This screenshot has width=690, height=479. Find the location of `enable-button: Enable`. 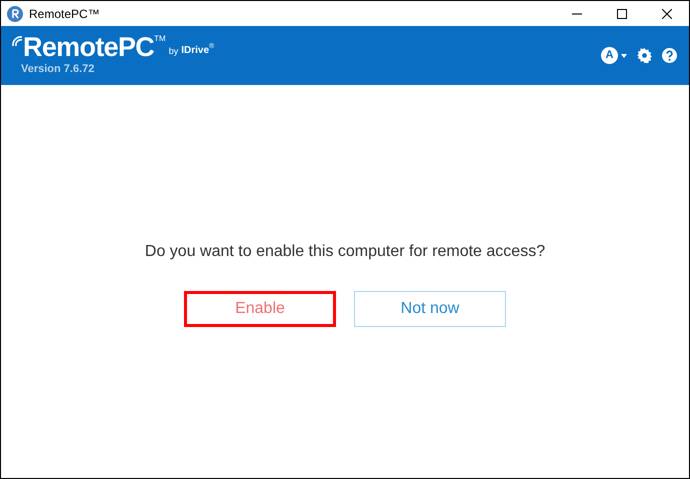

enable-button: Enable is located at coordinates (260, 309).